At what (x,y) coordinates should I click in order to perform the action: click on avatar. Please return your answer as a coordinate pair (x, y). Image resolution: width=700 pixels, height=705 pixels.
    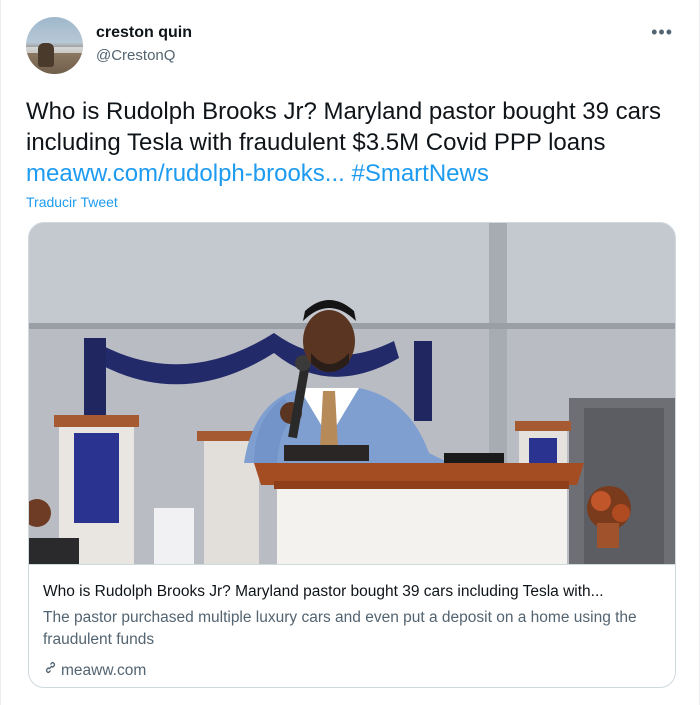
    Looking at the image, I should click on (54, 45).